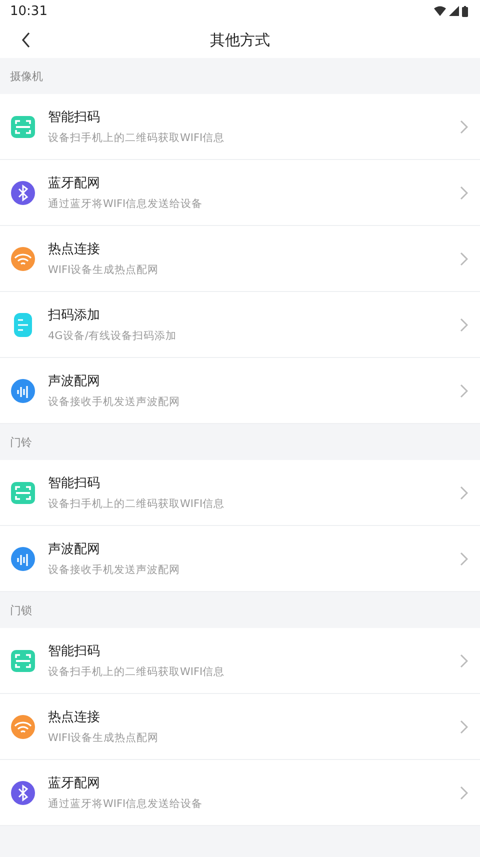 This screenshot has width=480, height=857. Describe the element at coordinates (29, 11) in the screenshot. I see `status-time: 10:31` at that location.